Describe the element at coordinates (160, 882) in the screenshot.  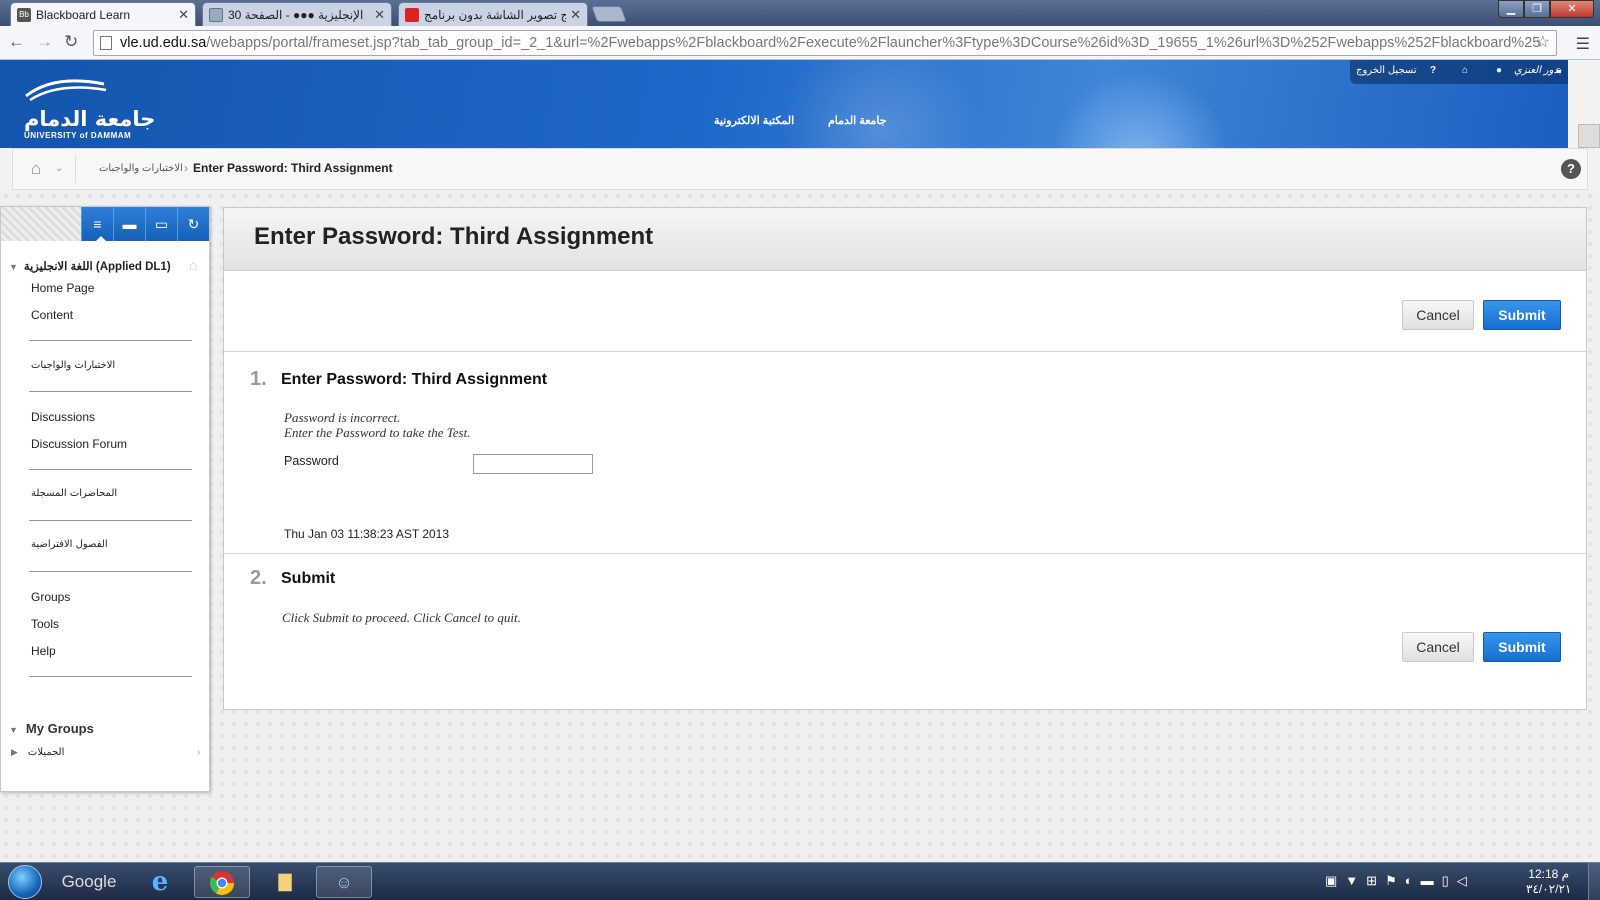
I see `internet-explorer-icon: e` at that location.